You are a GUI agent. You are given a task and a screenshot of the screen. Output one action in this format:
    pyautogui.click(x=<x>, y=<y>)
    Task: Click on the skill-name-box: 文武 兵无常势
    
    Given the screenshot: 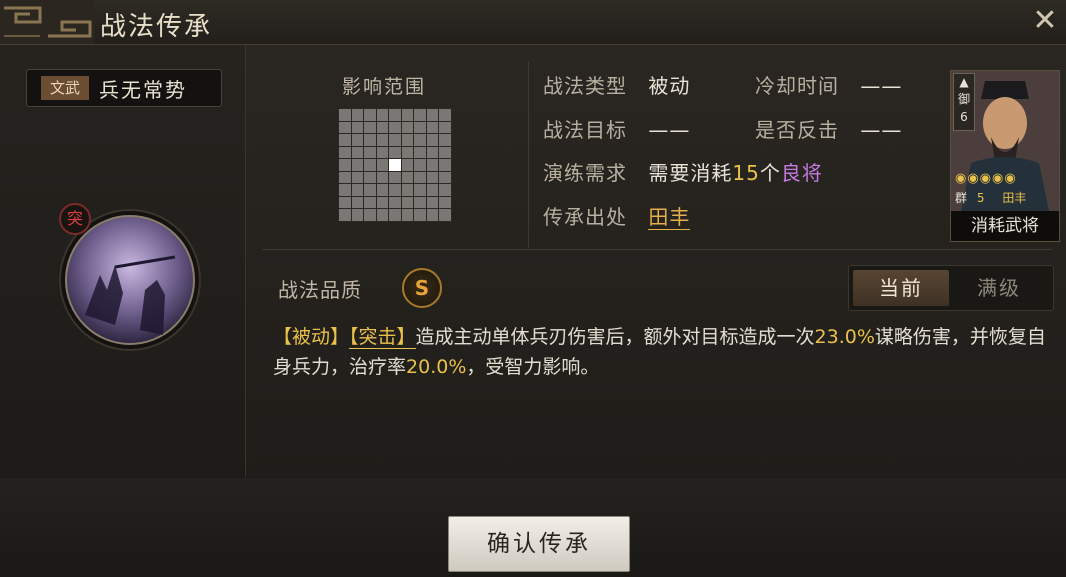 What is the action you would take?
    pyautogui.click(x=124, y=88)
    